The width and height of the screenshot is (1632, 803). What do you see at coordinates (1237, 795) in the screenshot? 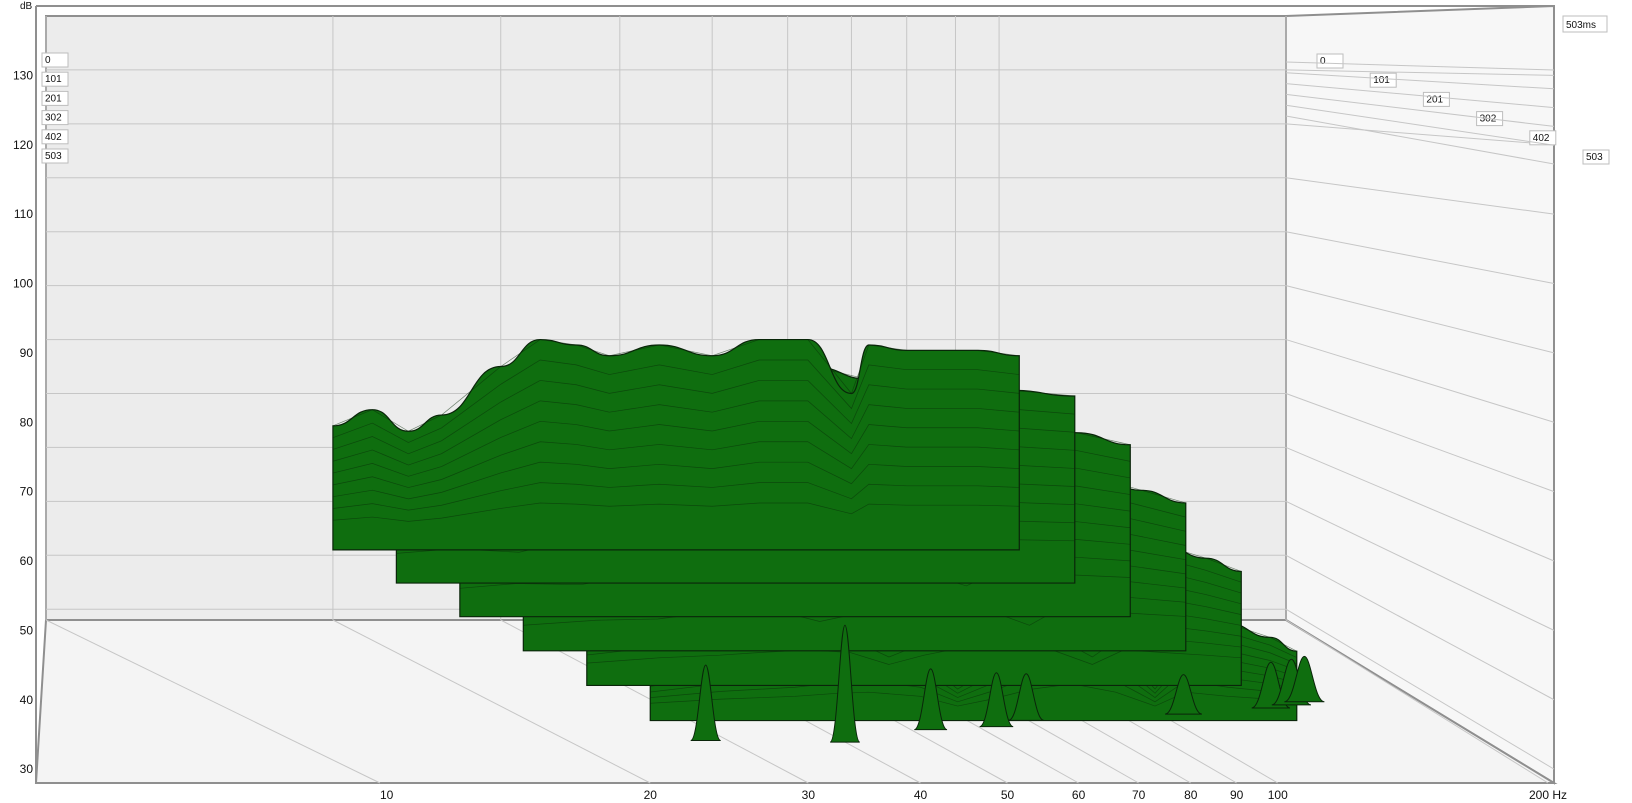
I see `x-tick-label: 90` at bounding box center [1237, 795].